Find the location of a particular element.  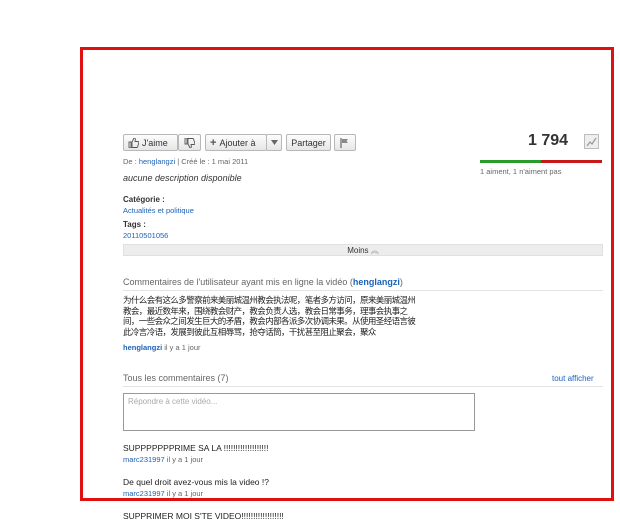

ratings-text: 1 aiment, 1 n'aiment pas is located at coordinates (521, 171).